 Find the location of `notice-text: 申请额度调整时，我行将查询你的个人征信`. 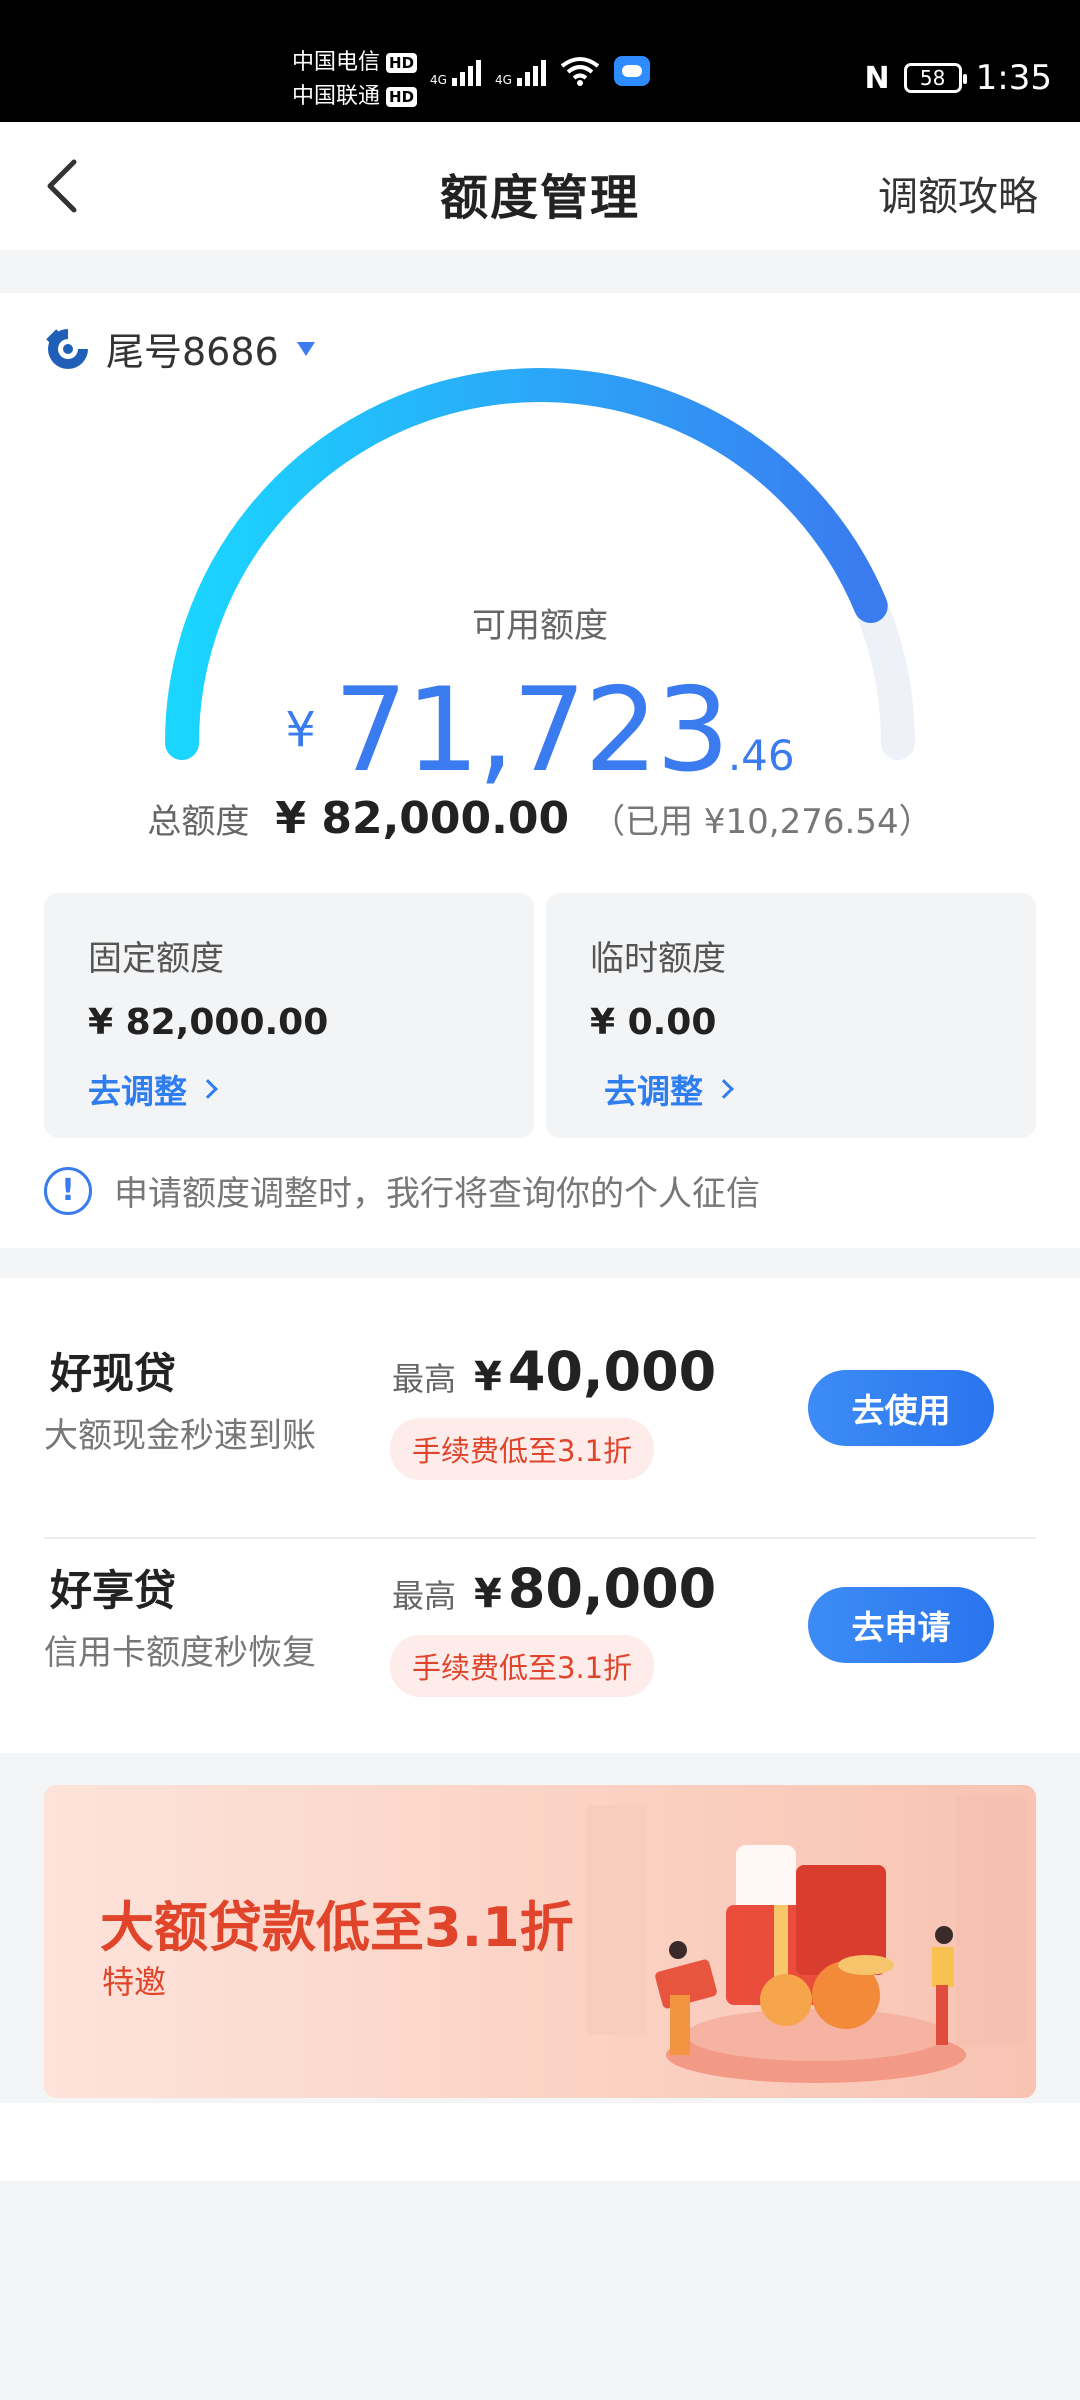

notice-text: 申请额度调整时，我行将查询你的个人征信 is located at coordinates (437, 1194).